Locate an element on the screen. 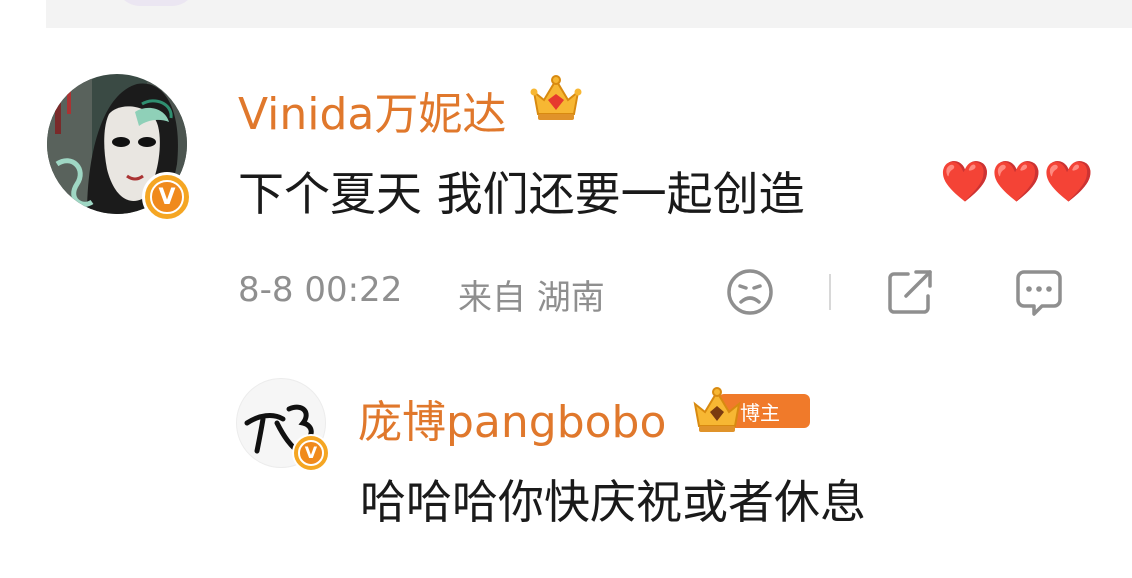 This screenshot has height=578, width=1132. comment-avatar: V is located at coordinates (119, 148).